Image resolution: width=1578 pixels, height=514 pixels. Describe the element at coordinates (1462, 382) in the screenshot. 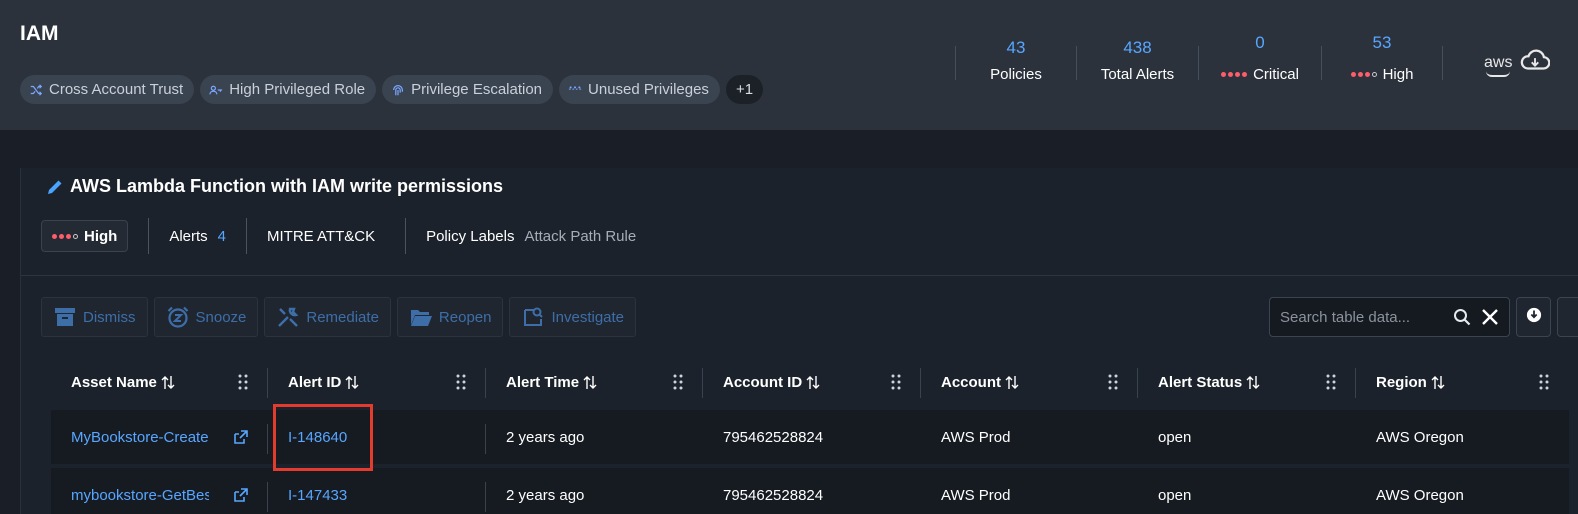

I see `column-header-region: Region` at that location.